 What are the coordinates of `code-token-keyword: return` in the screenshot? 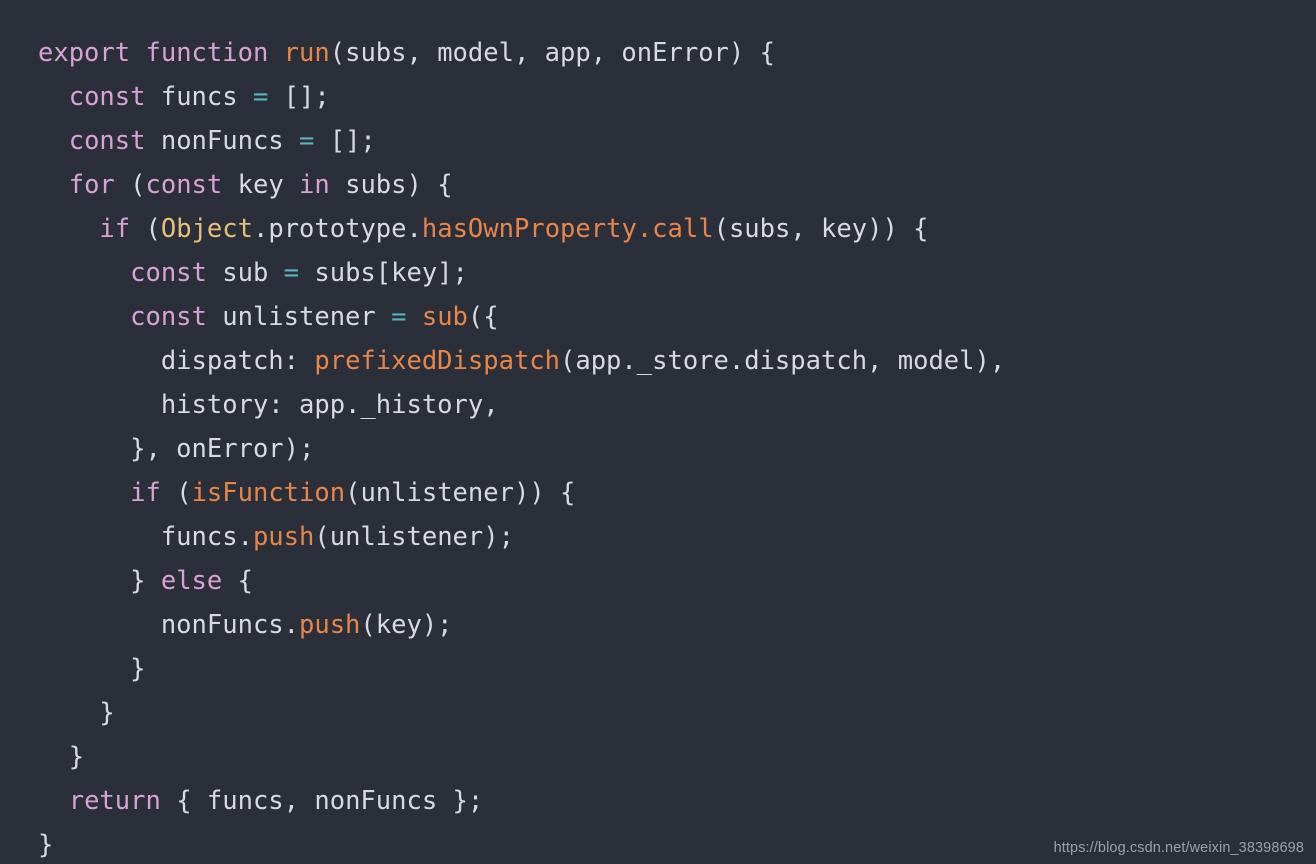 It's located at (114, 801).